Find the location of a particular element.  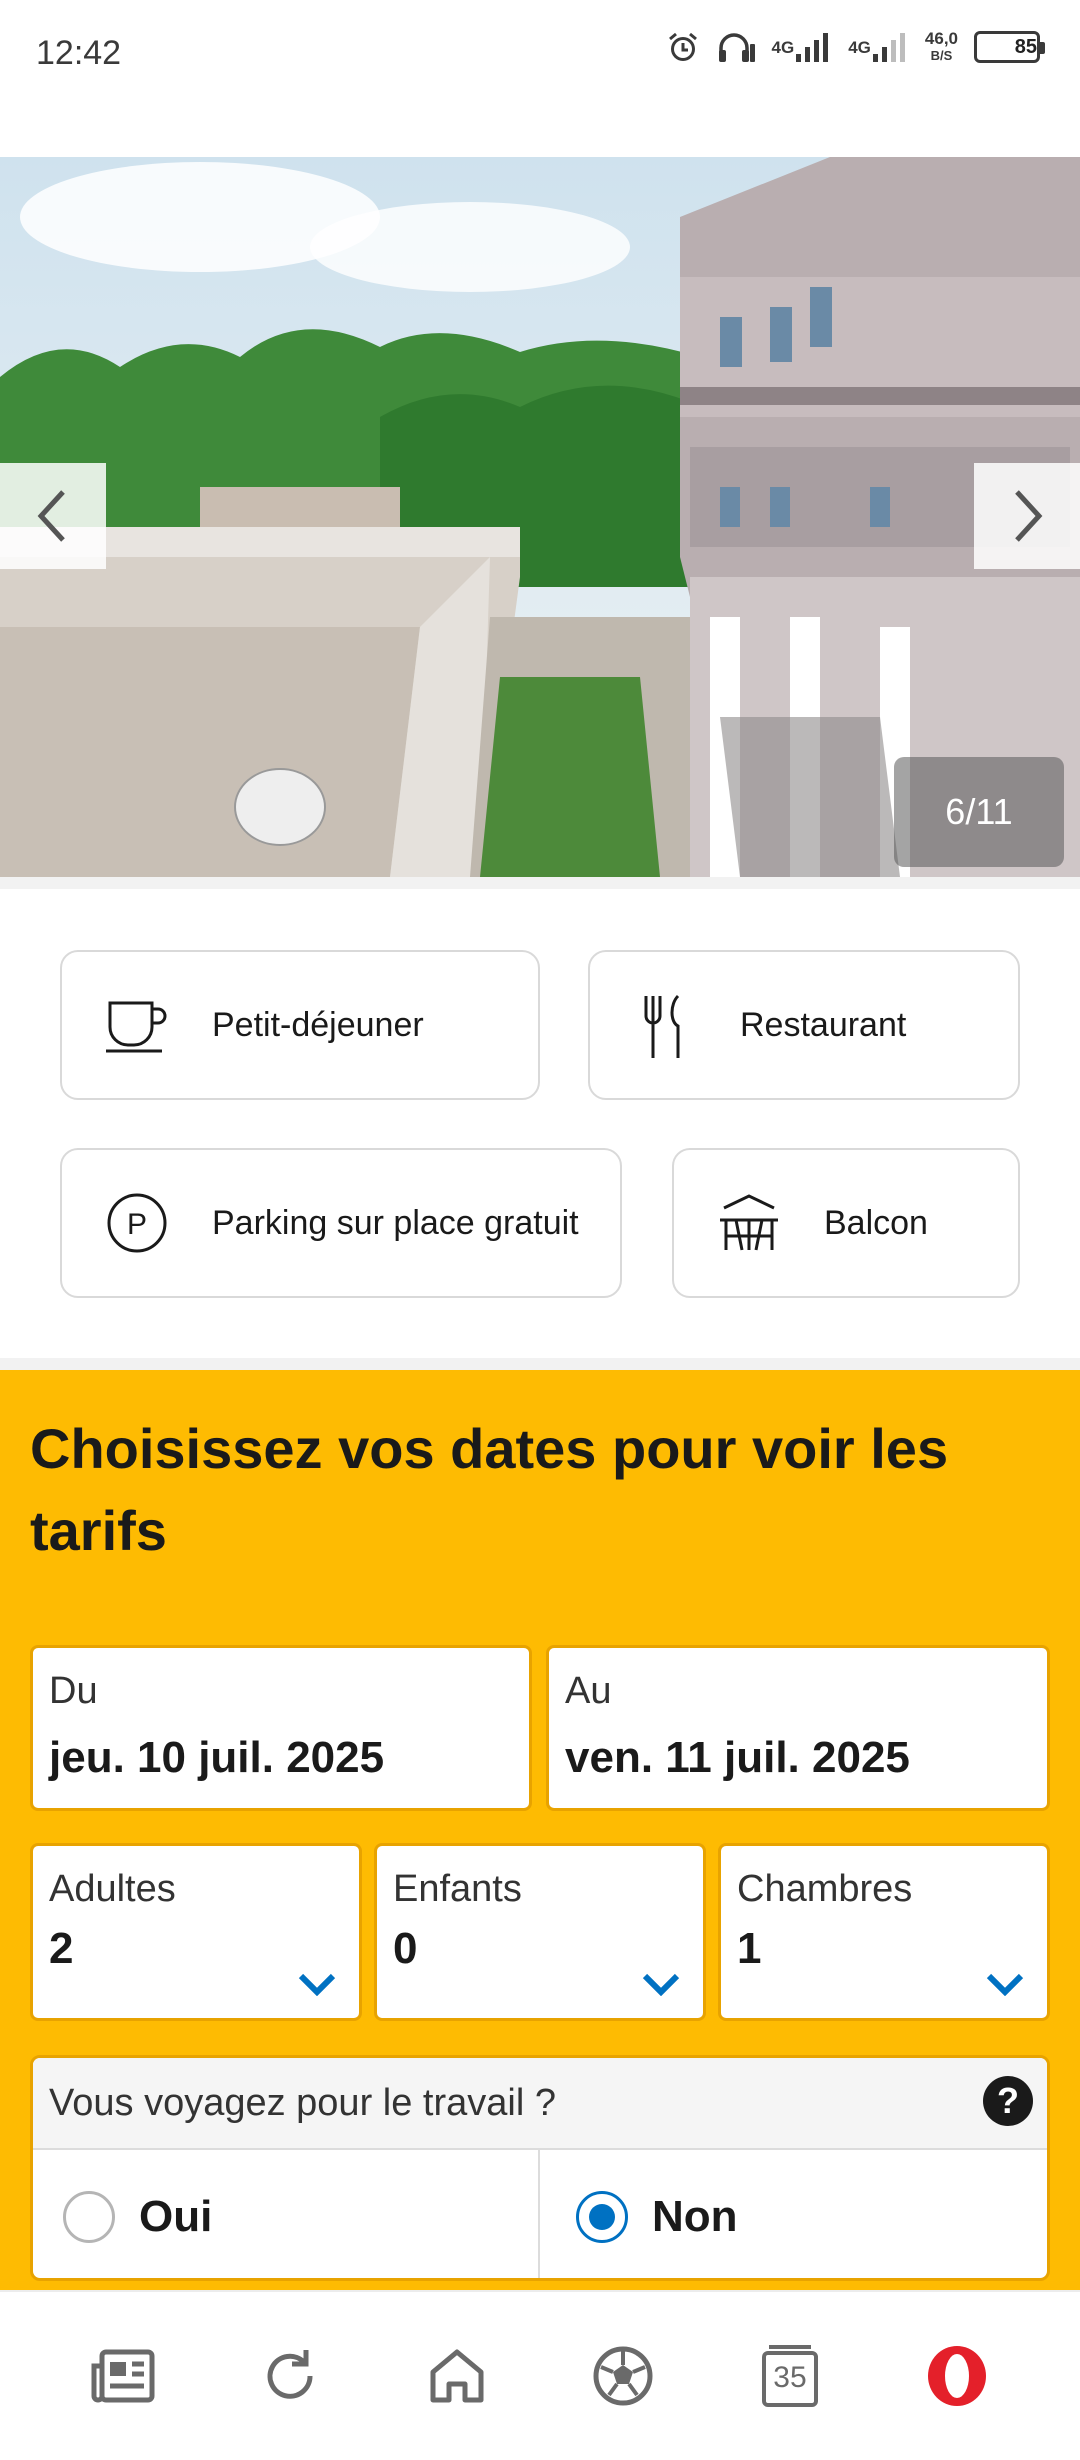

option-label: Non is located at coordinates (695, 2216).